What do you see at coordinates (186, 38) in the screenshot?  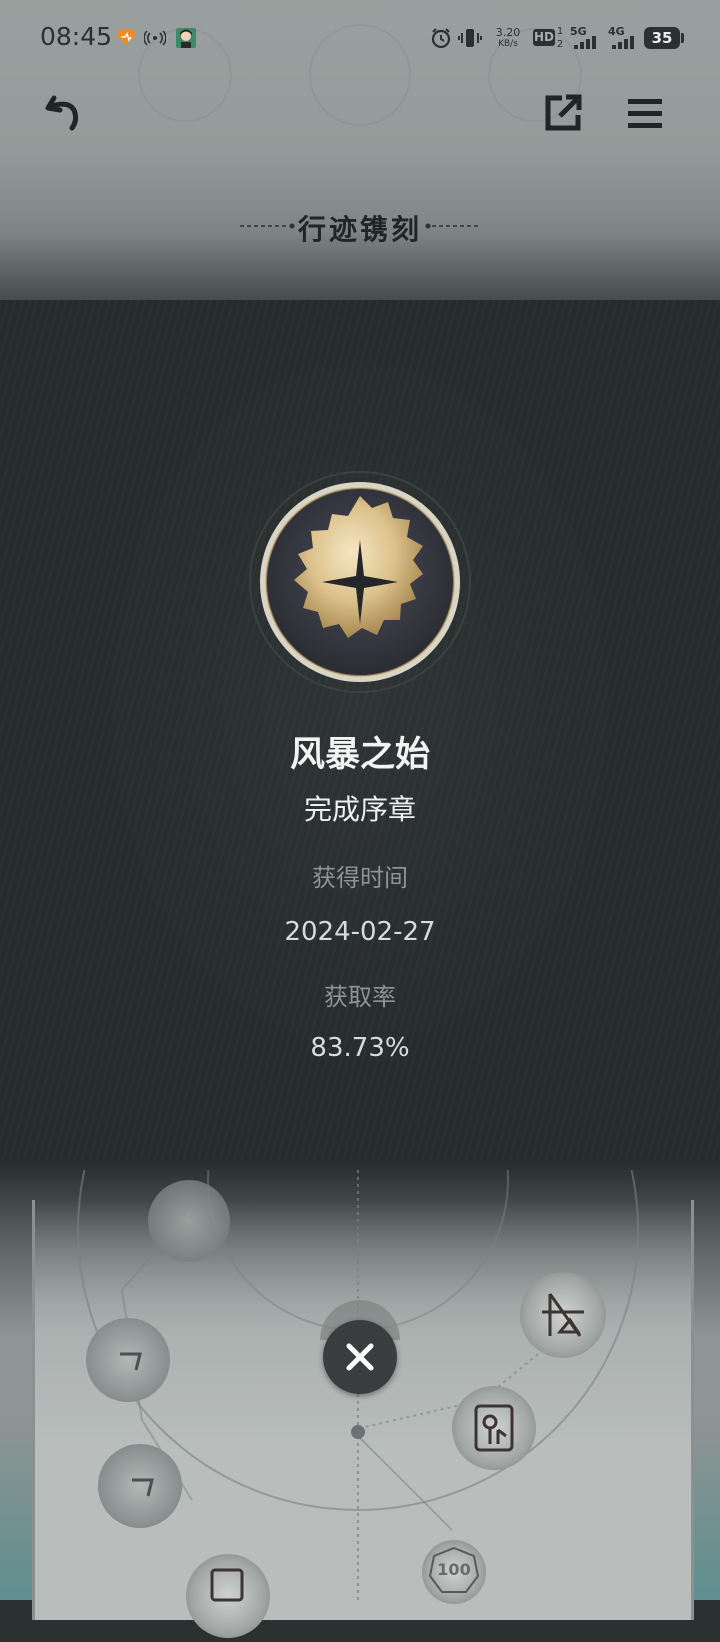 I see `avatar-notification-icon` at bounding box center [186, 38].